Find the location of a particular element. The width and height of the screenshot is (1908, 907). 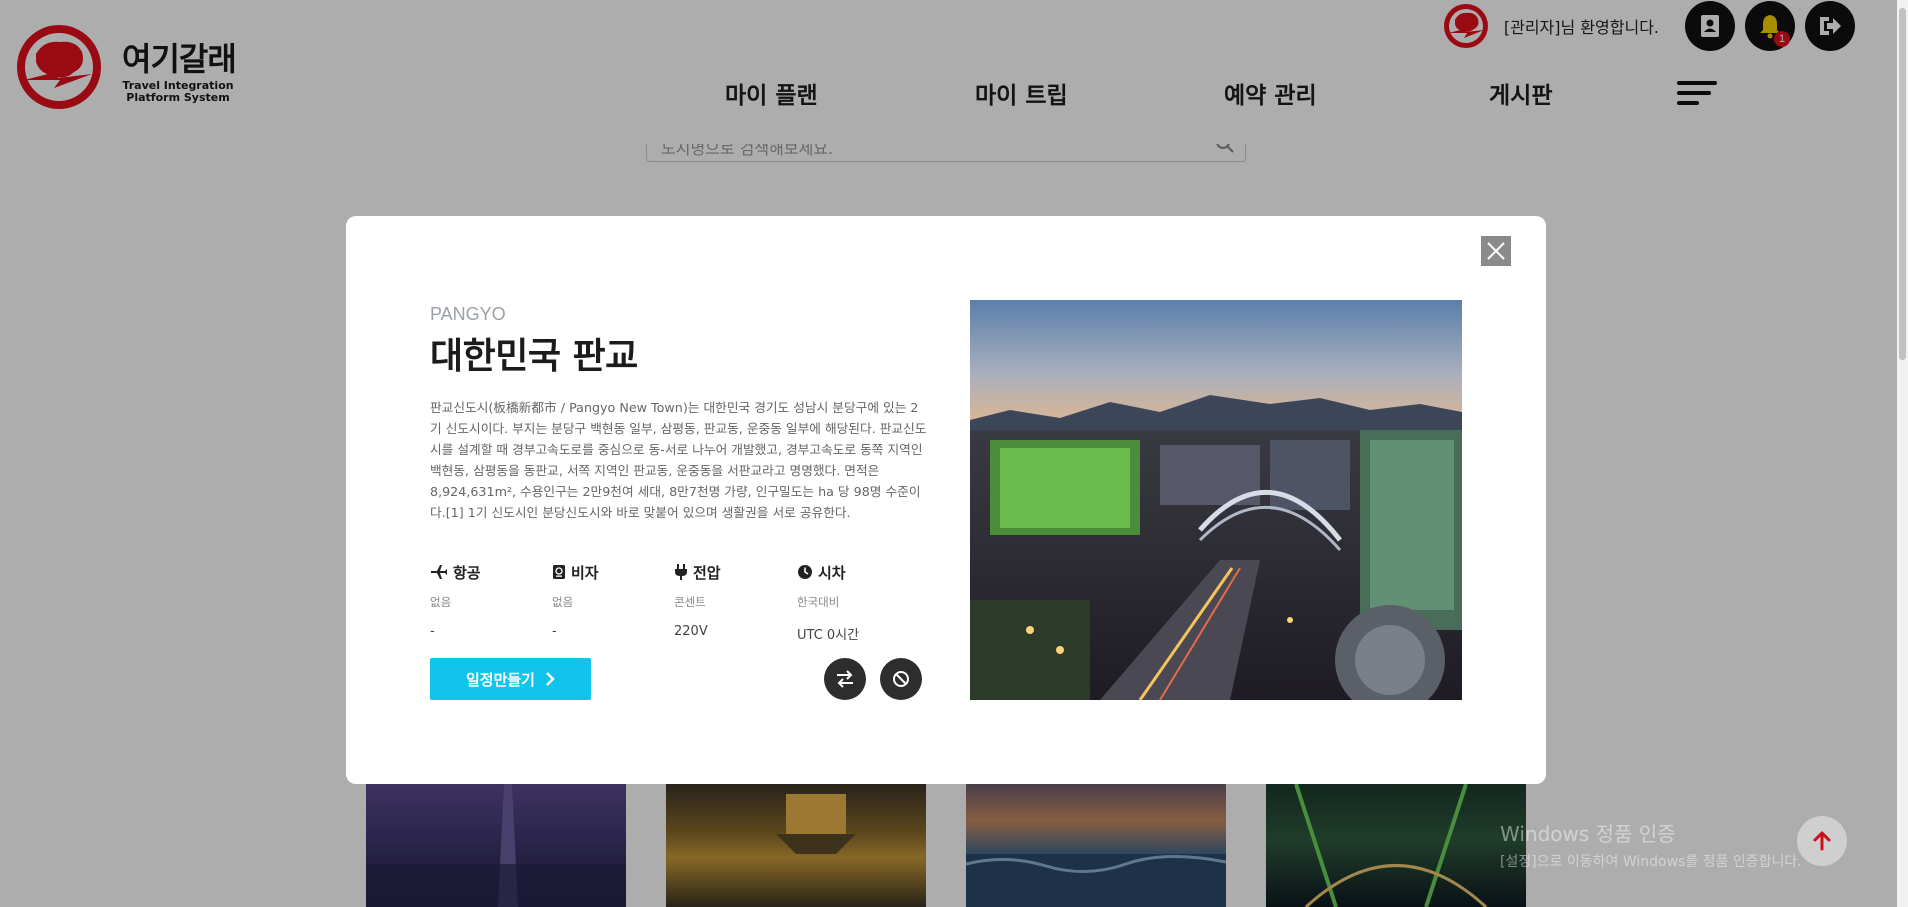

info-label: 항공 is located at coordinates (467, 572).